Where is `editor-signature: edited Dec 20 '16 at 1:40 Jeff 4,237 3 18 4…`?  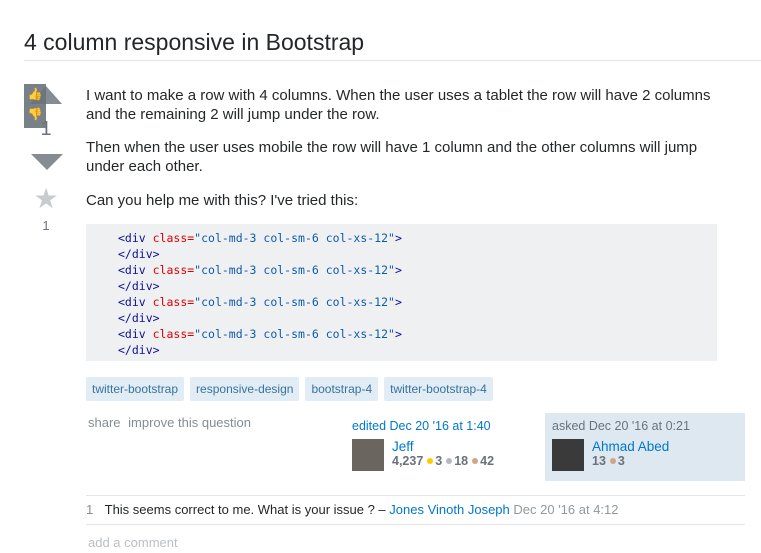 editor-signature: edited Dec 20 '16 at 1:40 Jeff 4,237 3 18 4… is located at coordinates (442, 445).